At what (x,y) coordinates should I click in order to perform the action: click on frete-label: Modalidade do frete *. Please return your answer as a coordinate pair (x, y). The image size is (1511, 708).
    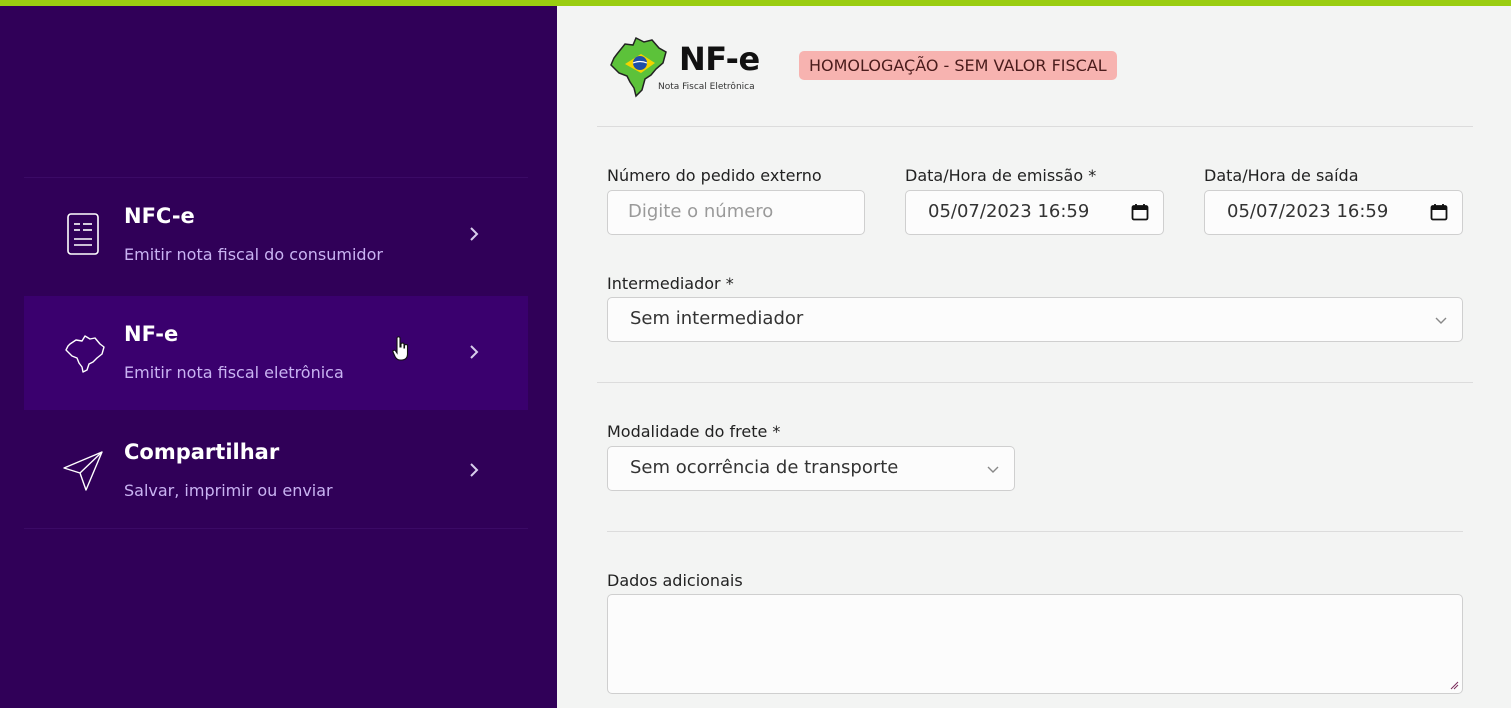
    Looking at the image, I should click on (694, 431).